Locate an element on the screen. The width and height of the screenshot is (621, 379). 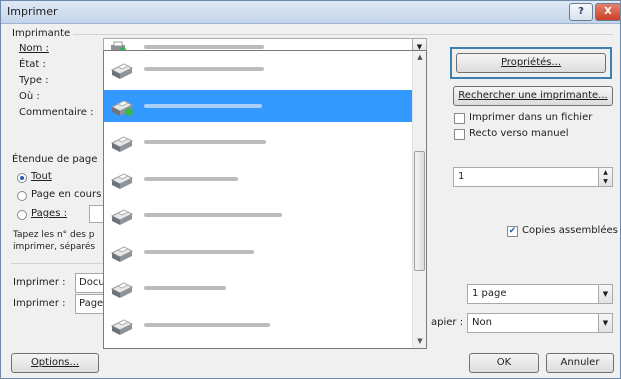
current-page-label: Page en cours is located at coordinates (66, 194).